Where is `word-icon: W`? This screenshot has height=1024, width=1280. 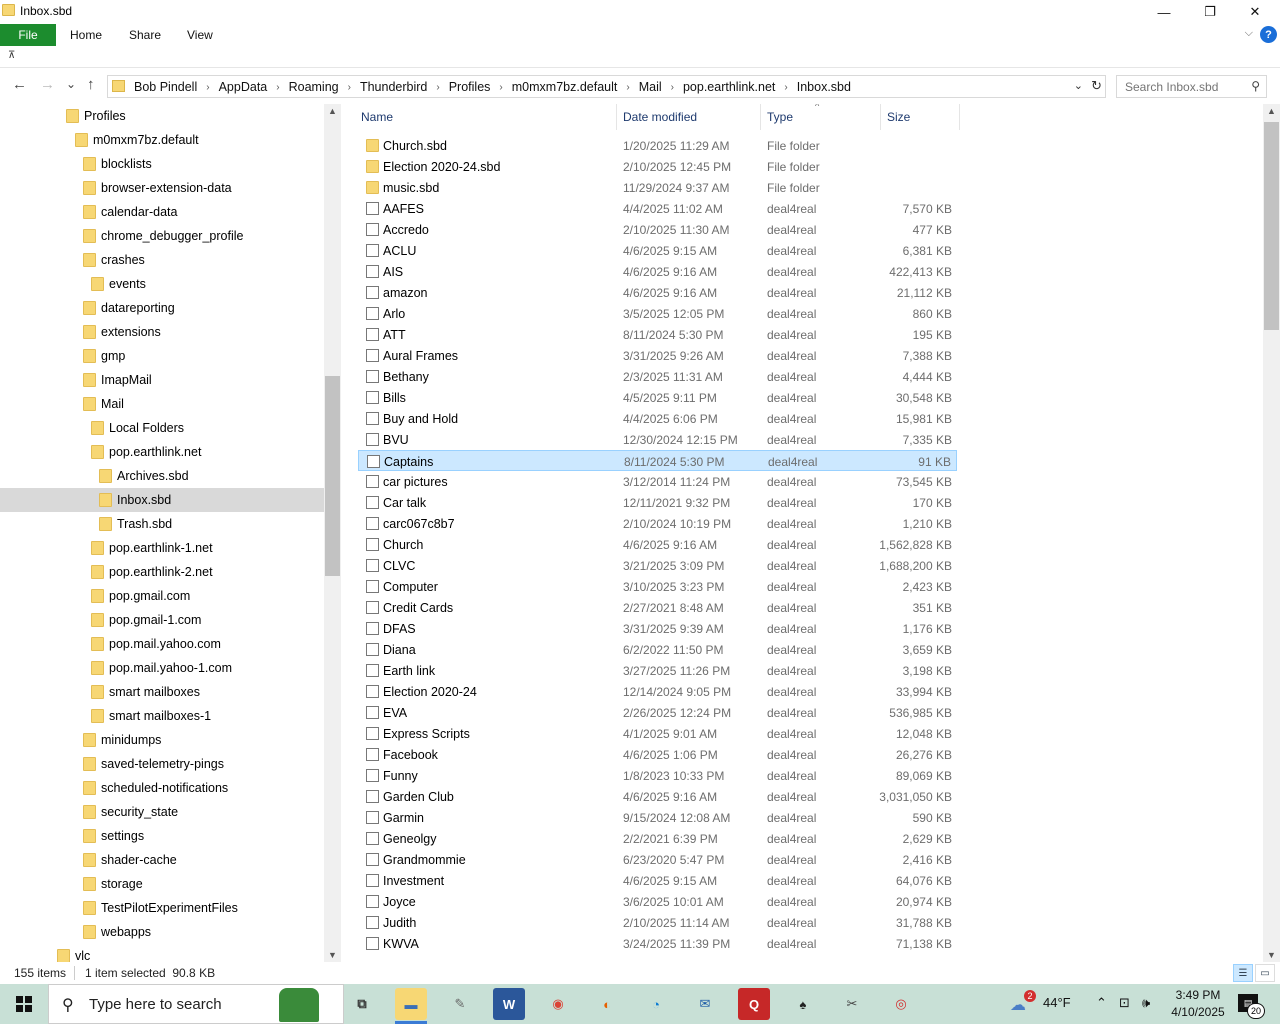 word-icon: W is located at coordinates (509, 1004).